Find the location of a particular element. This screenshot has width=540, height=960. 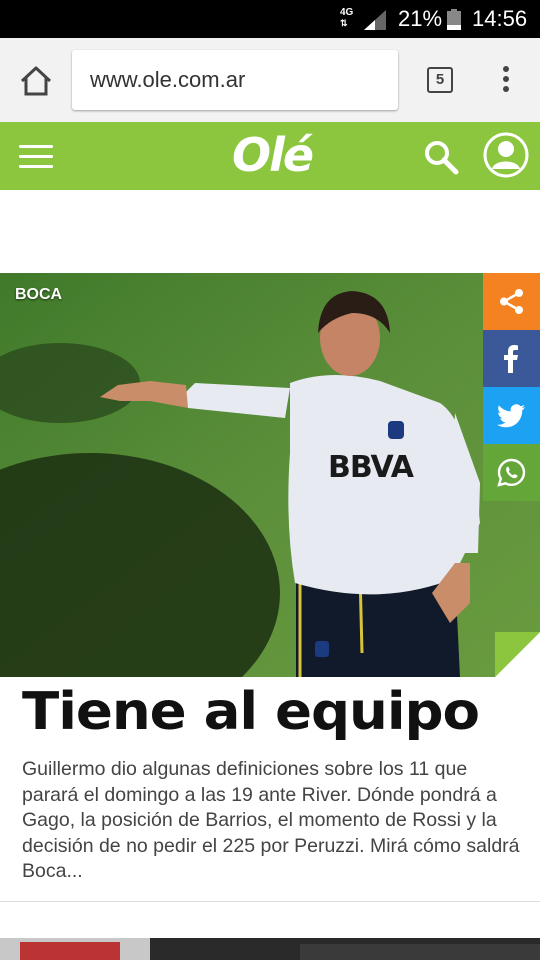

site-header: Olé is located at coordinates (270, 156).